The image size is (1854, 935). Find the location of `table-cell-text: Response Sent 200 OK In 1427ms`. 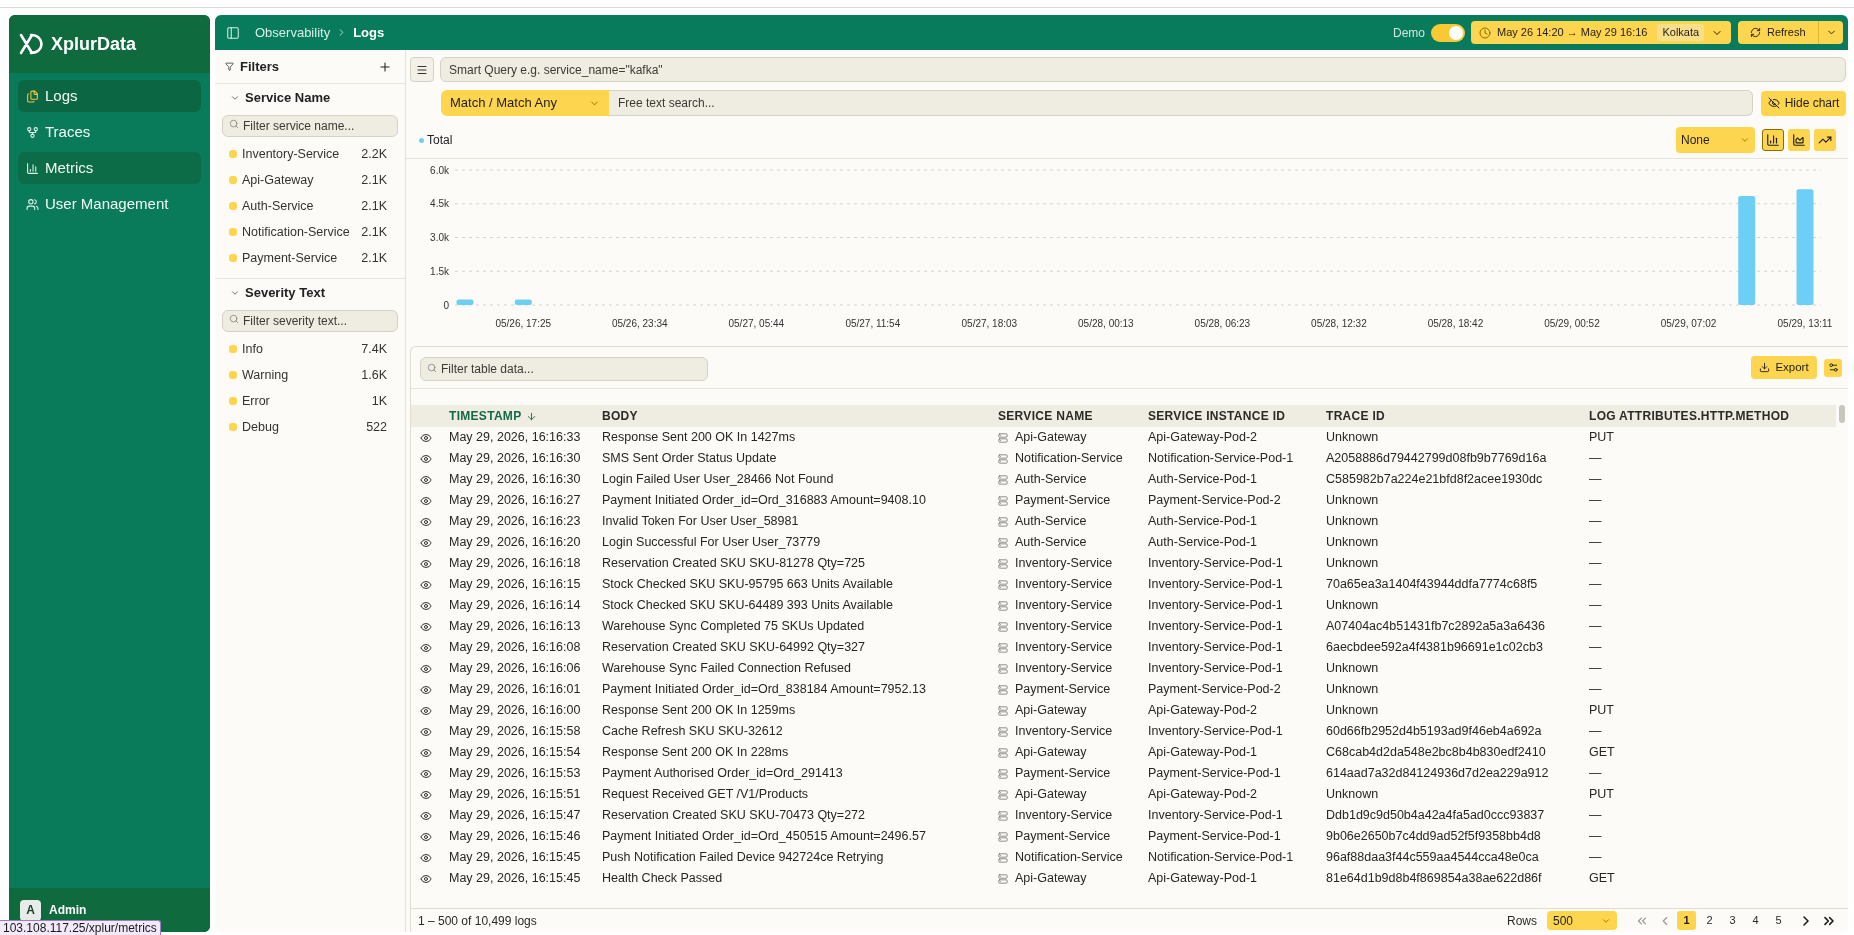

table-cell-text: Response Sent 200 OK In 1427ms is located at coordinates (699, 438).